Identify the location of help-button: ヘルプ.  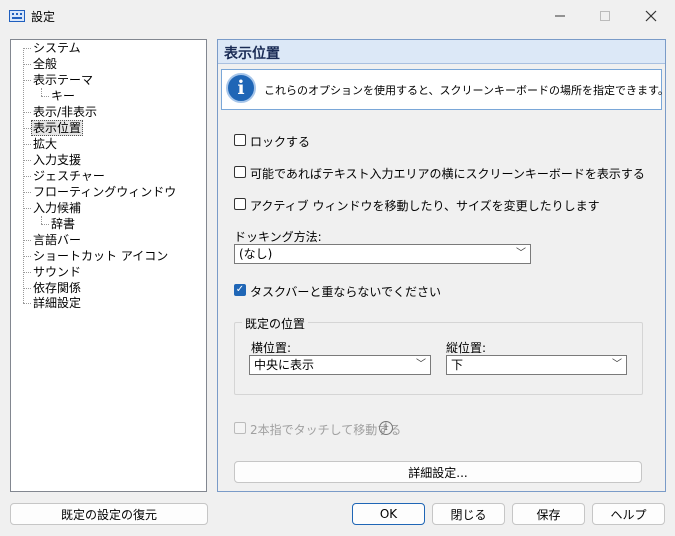
(628, 514).